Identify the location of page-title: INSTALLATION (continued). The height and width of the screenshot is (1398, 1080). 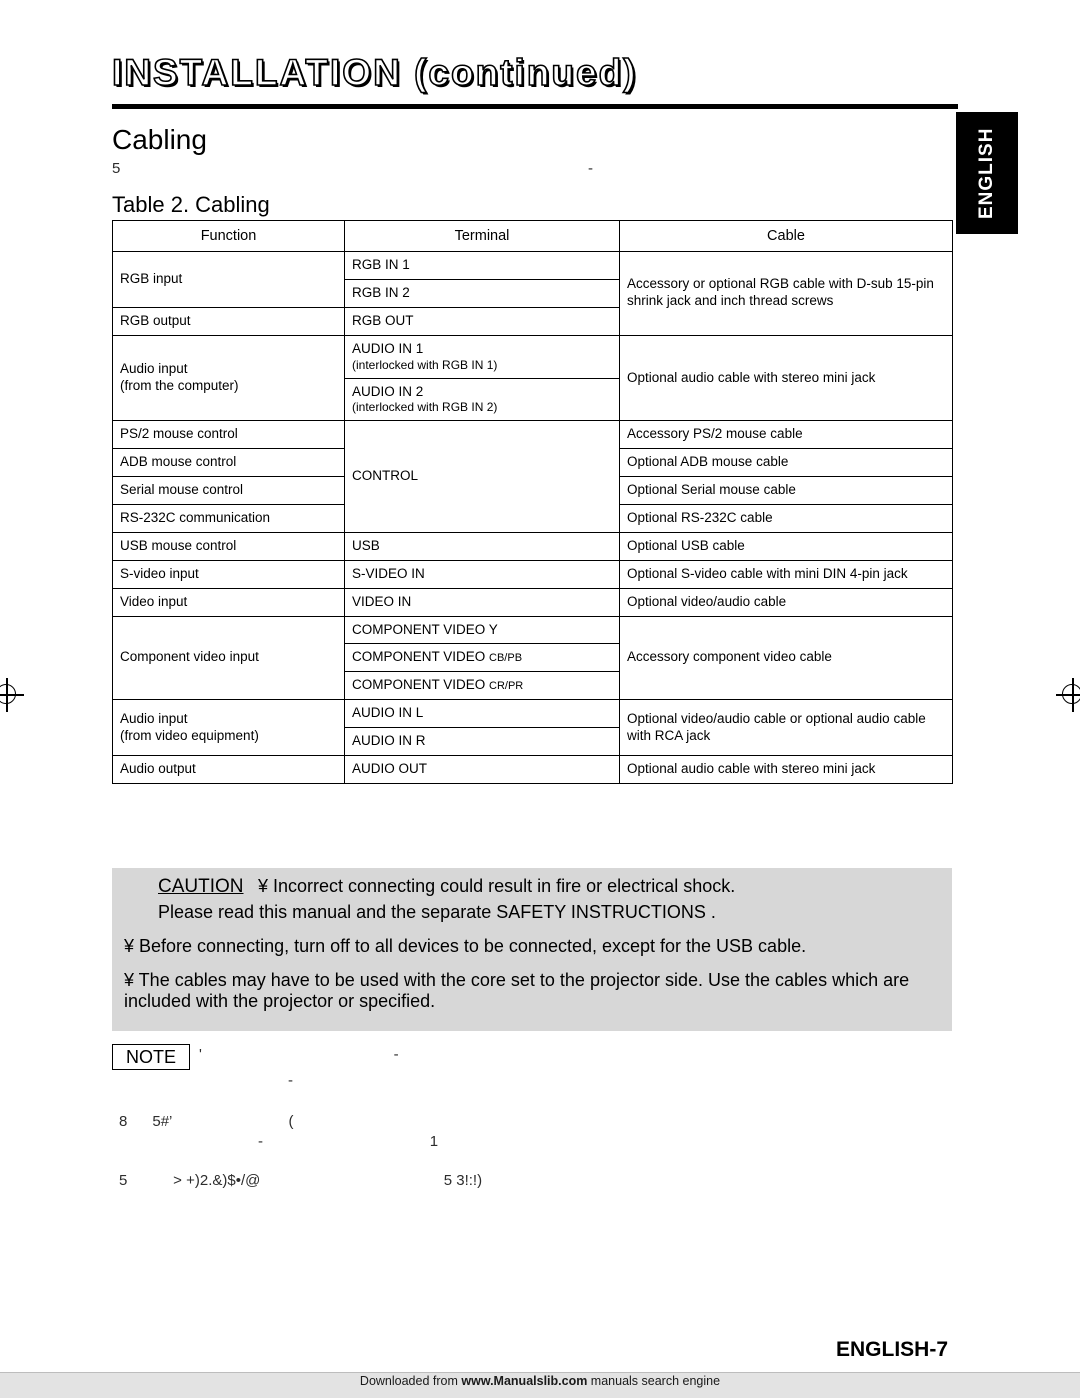
(374, 72).